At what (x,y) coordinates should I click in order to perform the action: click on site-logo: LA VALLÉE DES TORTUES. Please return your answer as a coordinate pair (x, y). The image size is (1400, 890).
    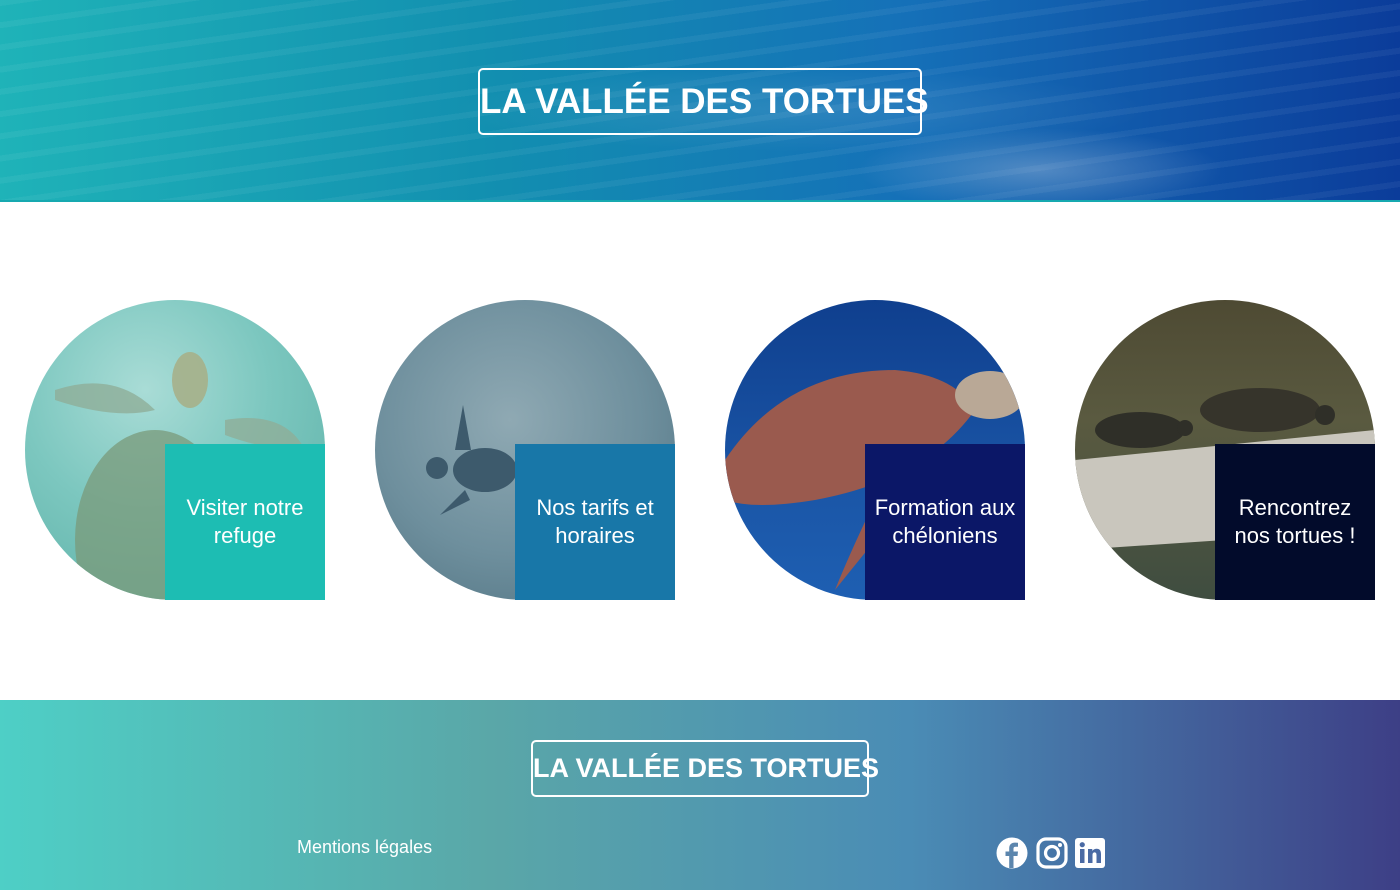
    Looking at the image, I should click on (703, 101).